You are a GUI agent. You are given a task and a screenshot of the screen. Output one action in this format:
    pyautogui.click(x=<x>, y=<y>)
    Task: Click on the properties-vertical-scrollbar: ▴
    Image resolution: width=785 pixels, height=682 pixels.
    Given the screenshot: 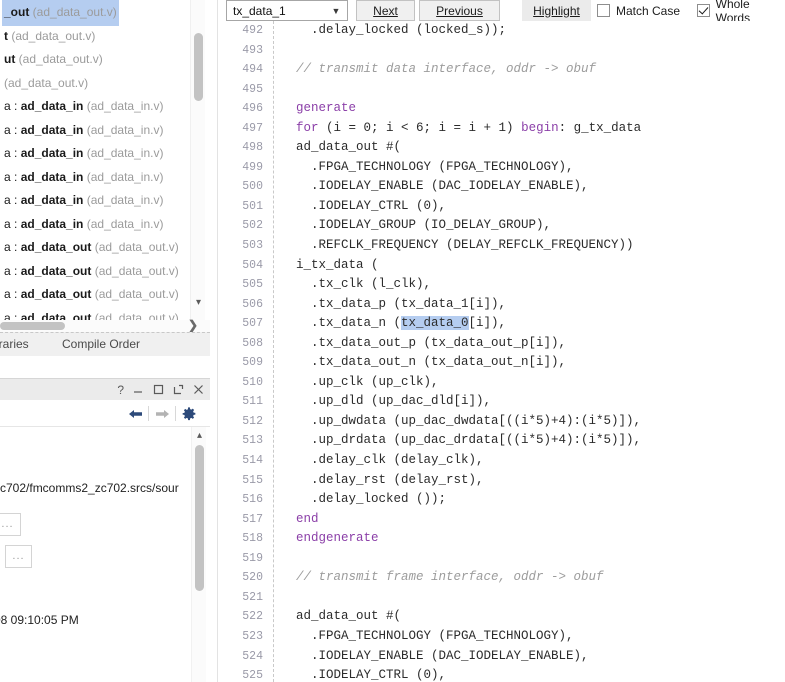 What is the action you would take?
    pyautogui.click(x=198, y=554)
    